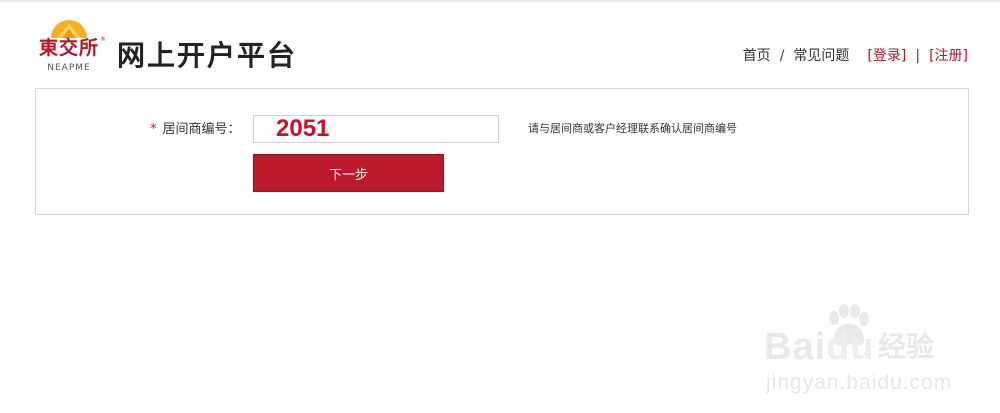  I want to click on watermark-product: 经验, so click(906, 346).